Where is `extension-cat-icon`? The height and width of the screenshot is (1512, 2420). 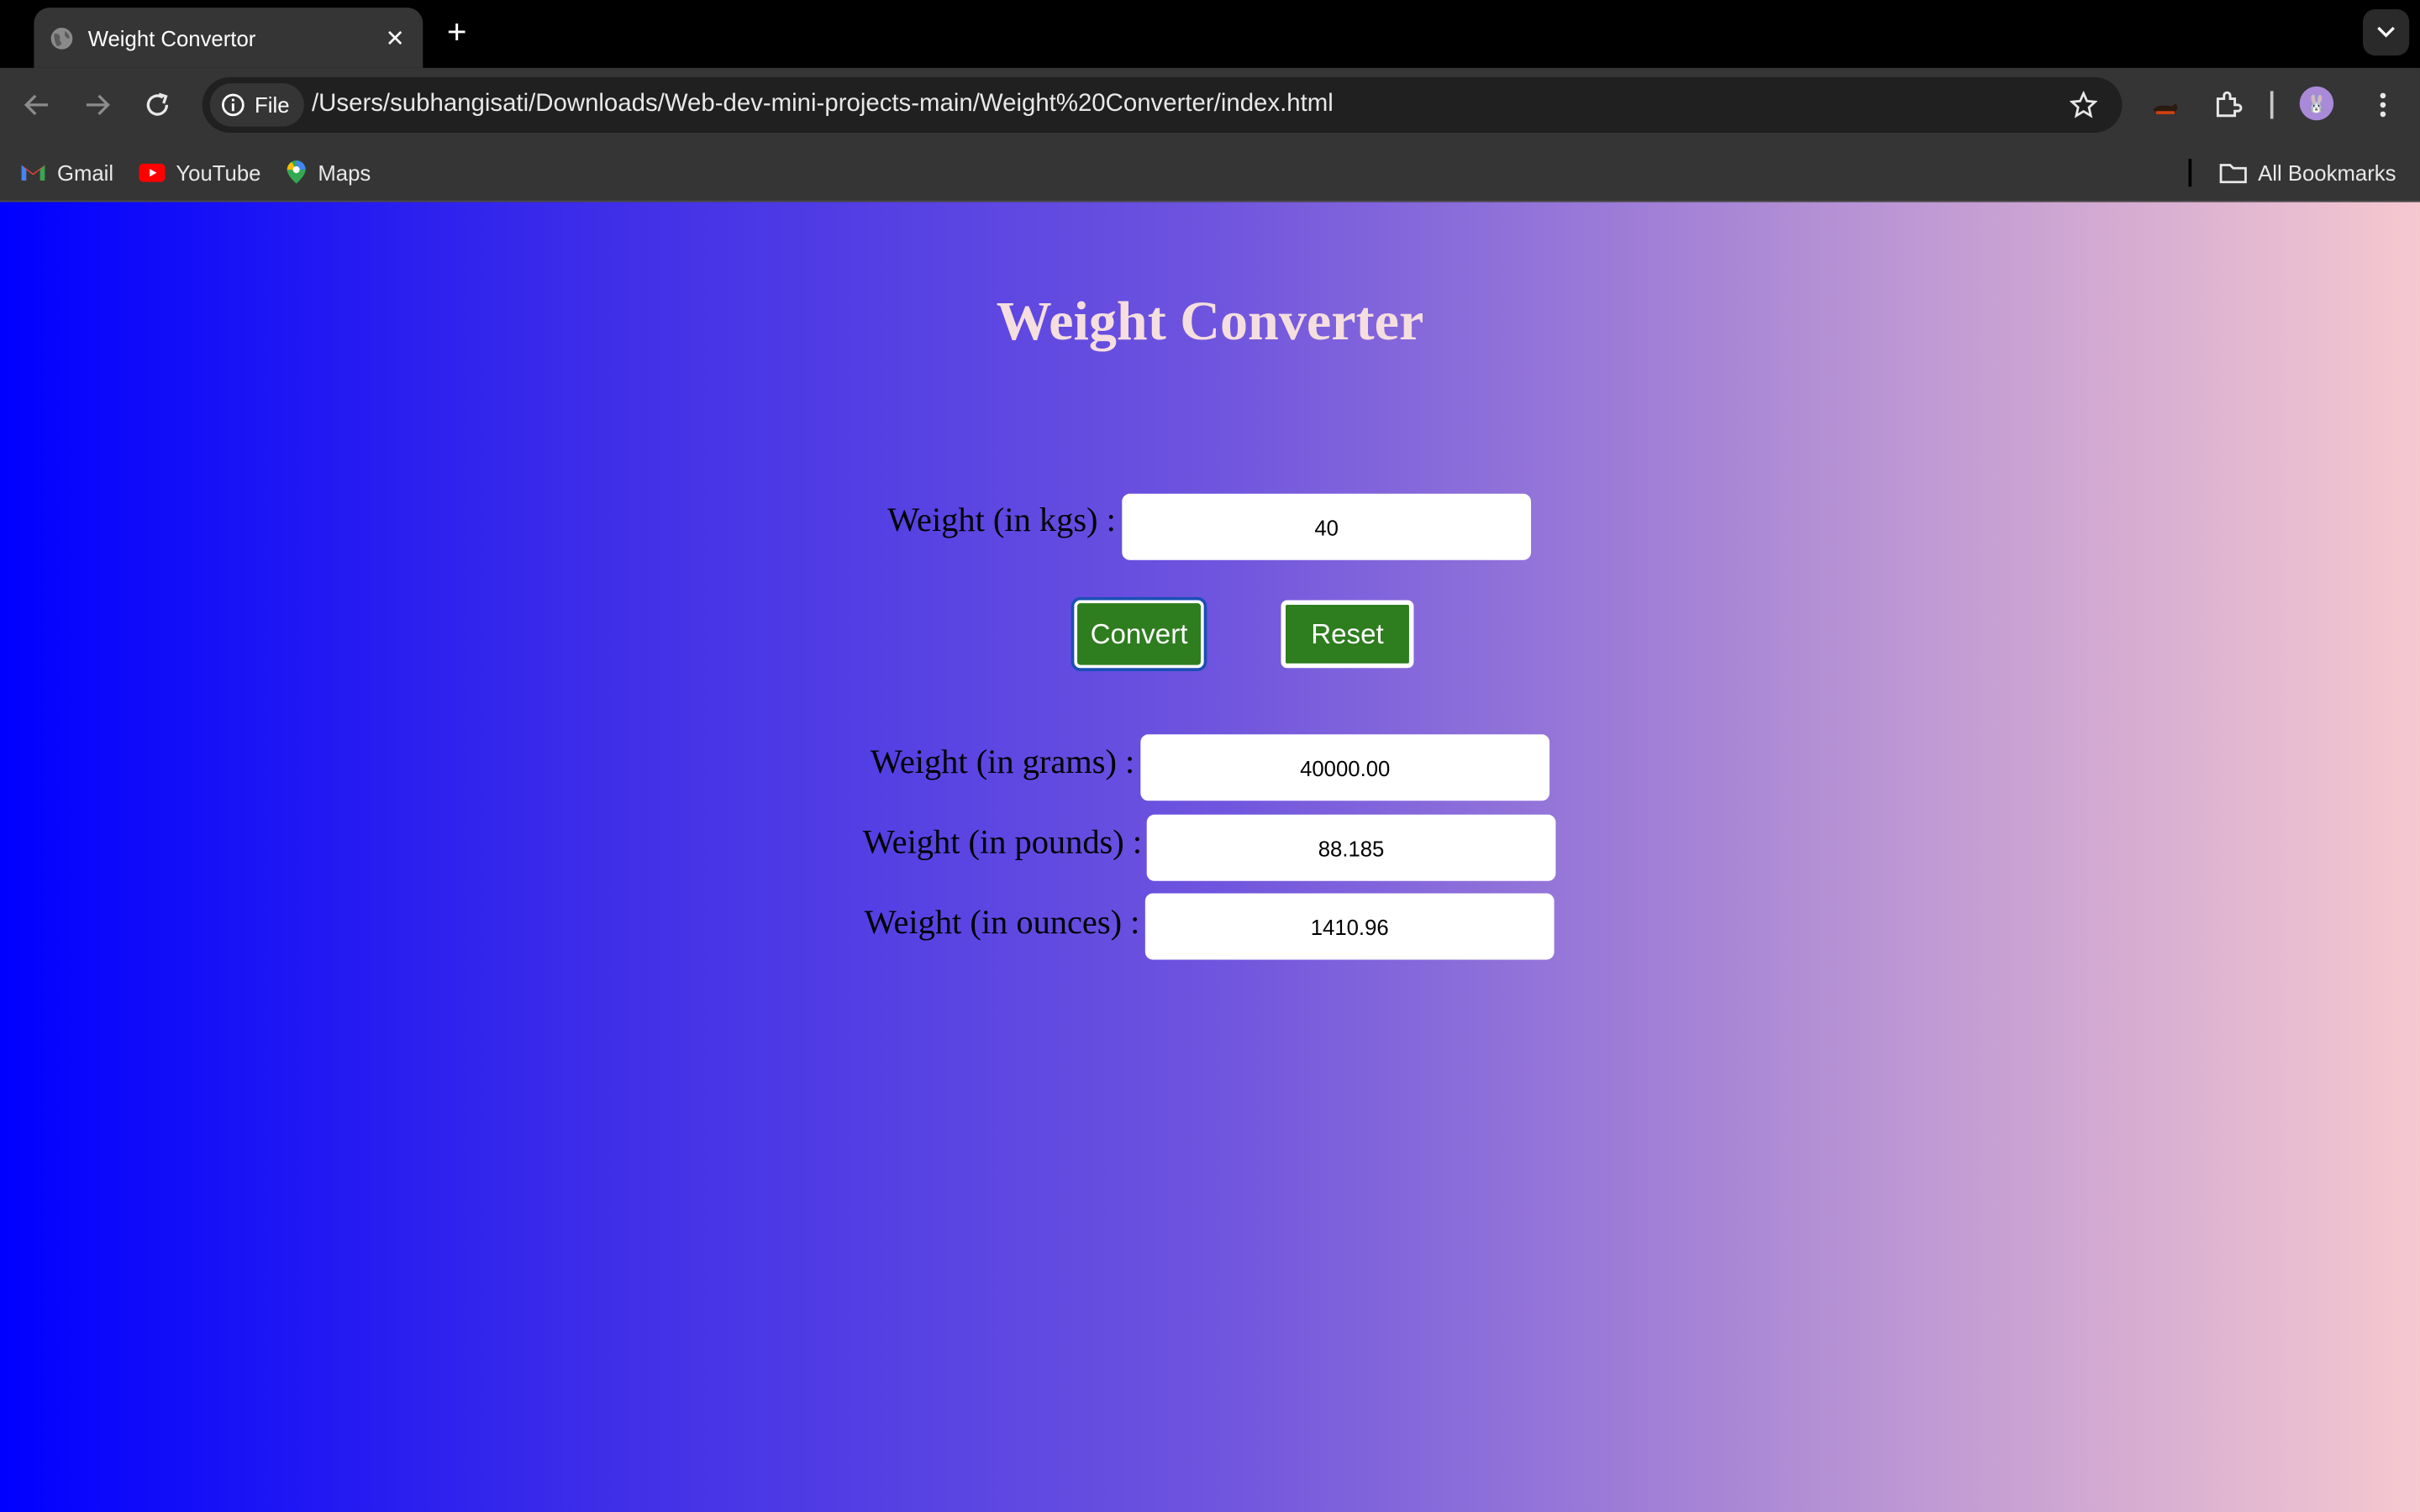
extension-cat-icon is located at coordinates (2165, 105).